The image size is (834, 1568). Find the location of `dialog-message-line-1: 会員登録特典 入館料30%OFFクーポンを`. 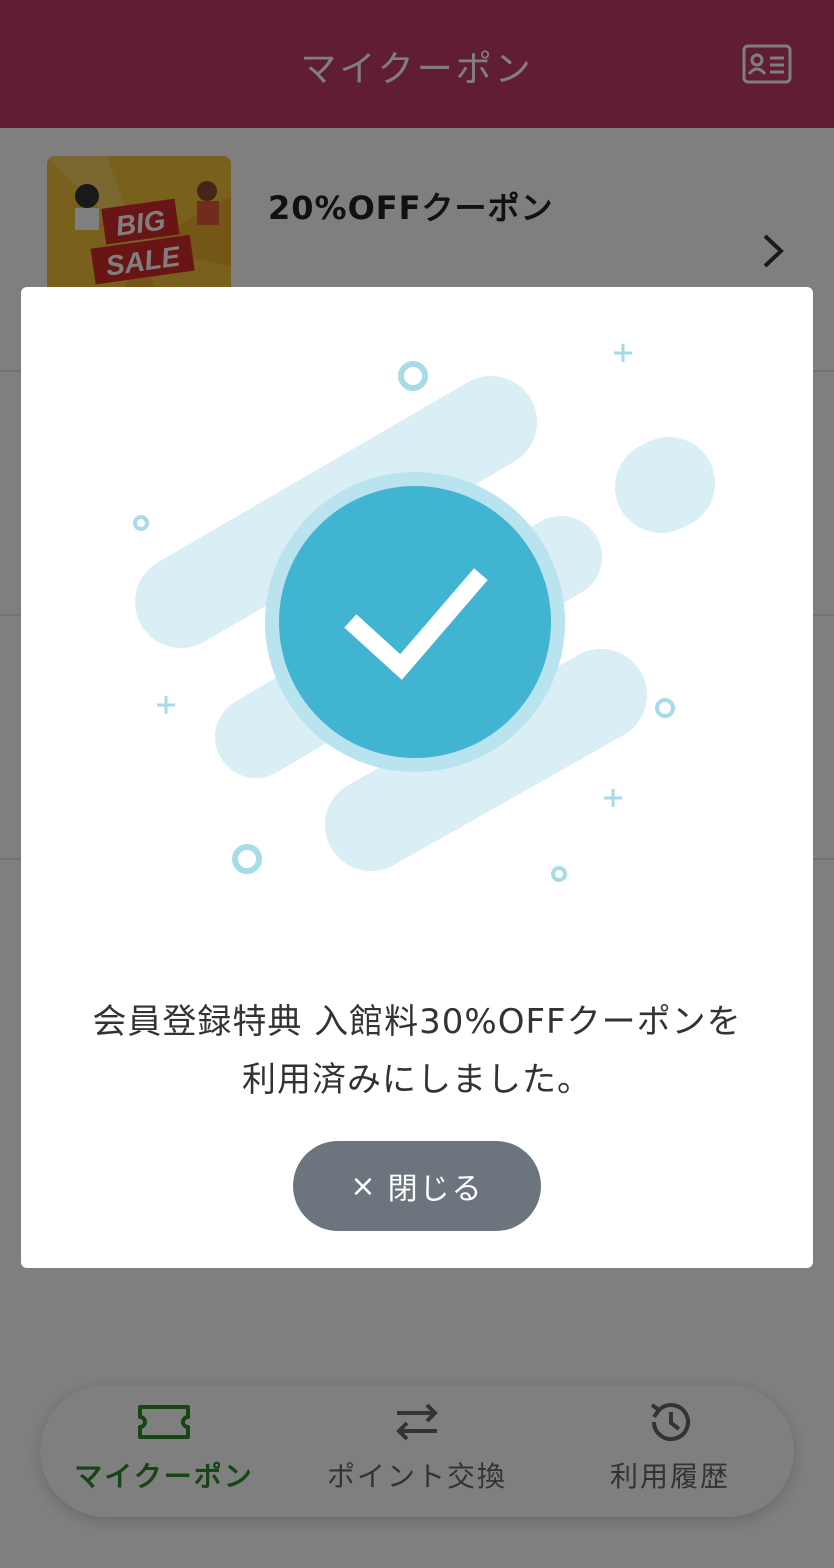

dialog-message-line-1: 会員登録特典 入館料30%OFFクーポンを is located at coordinates (417, 1022).